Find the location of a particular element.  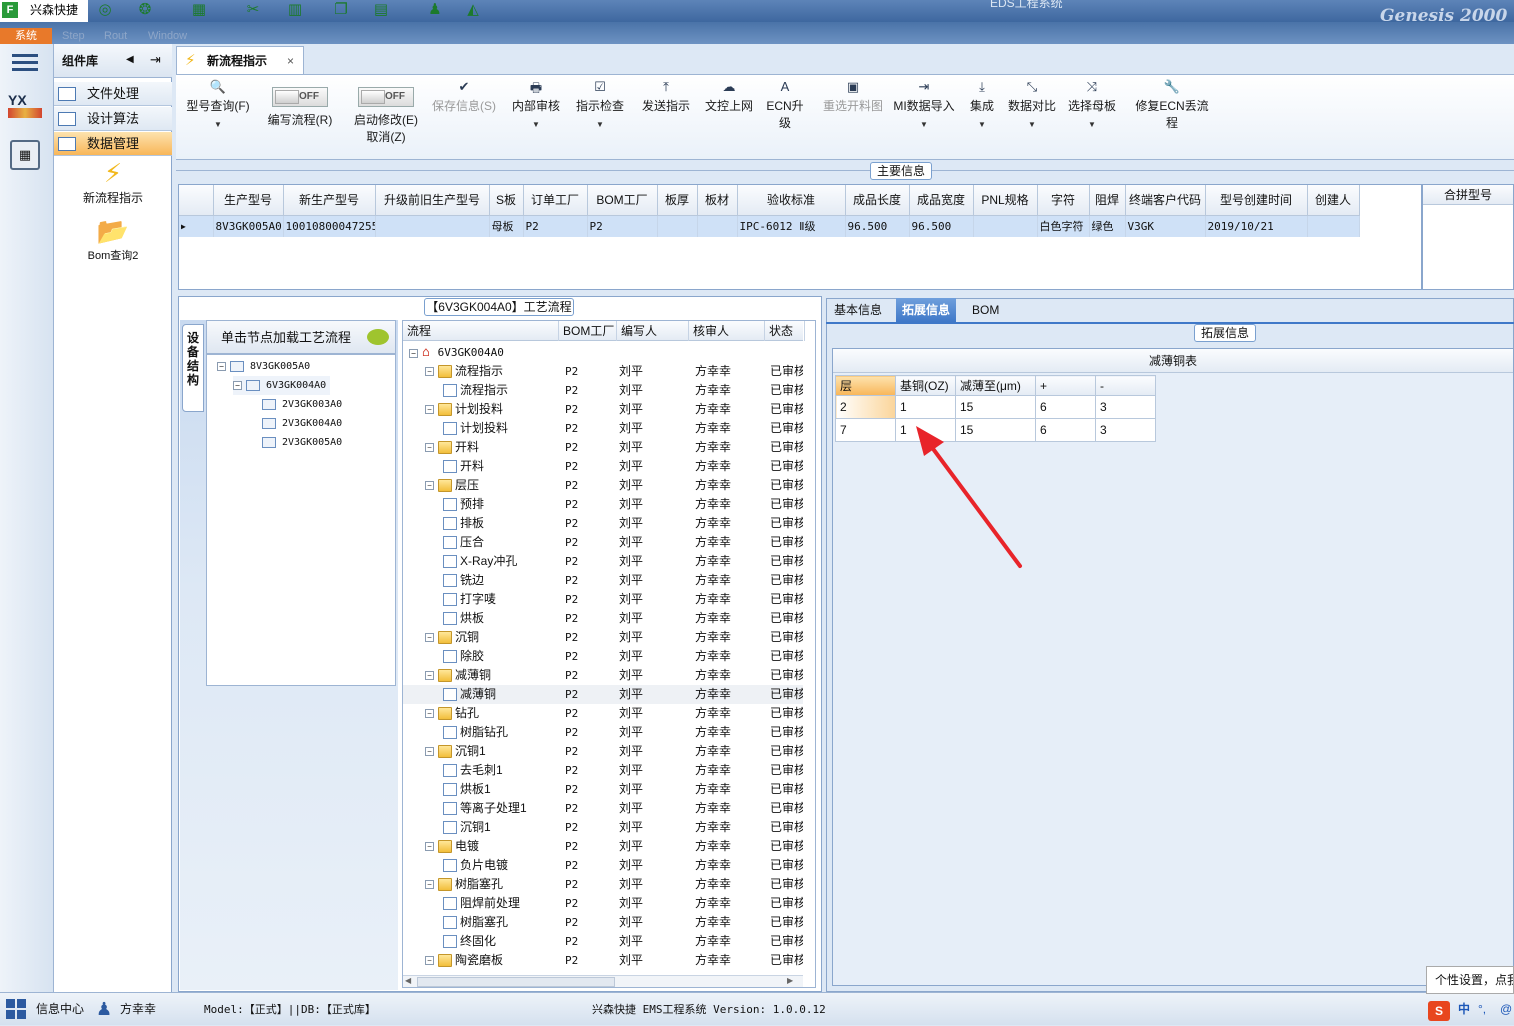

flow-row: 流程指示 P2 刘平 方幸幸 已审核 is located at coordinates (603, 390).